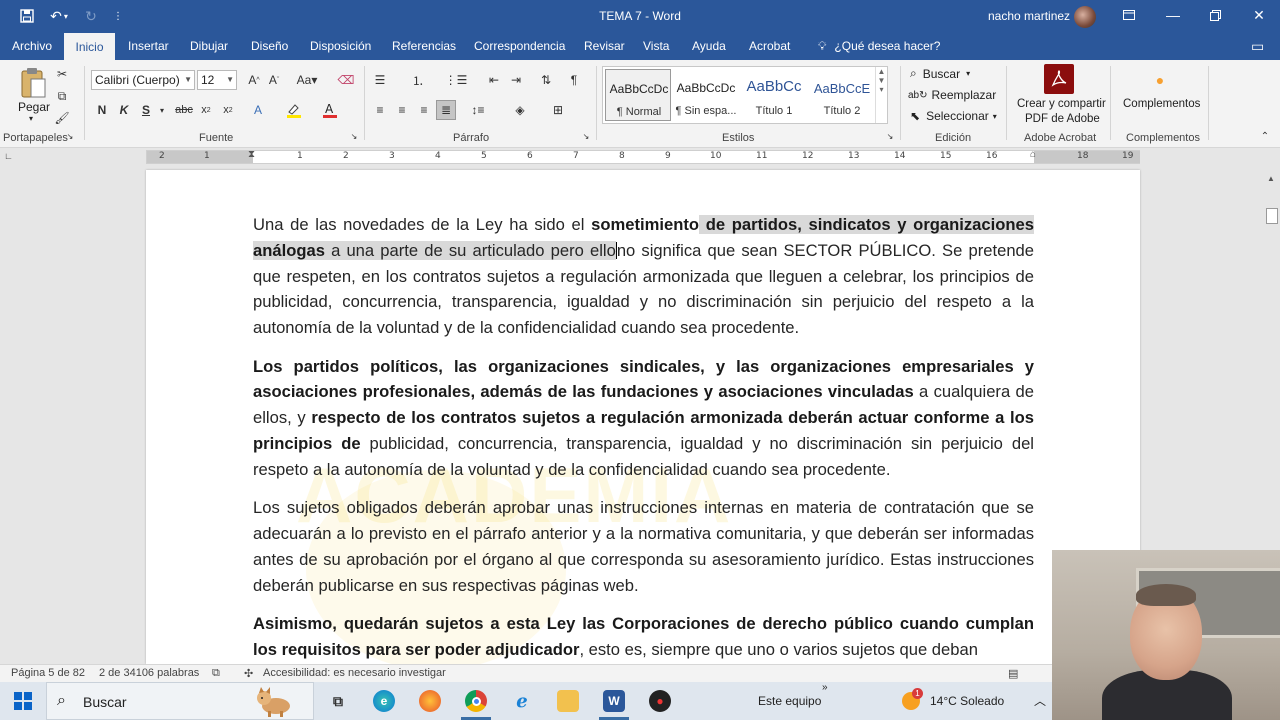 This screenshot has width=1280, height=720. What do you see at coordinates (251, 154) in the screenshot?
I see `indent-marker-icon: ⧗` at bounding box center [251, 154].